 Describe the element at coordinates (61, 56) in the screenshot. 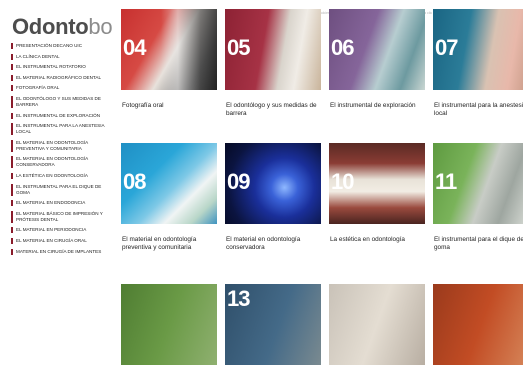

I see `menu-item: LA CLÍNICA DENTAL` at that location.